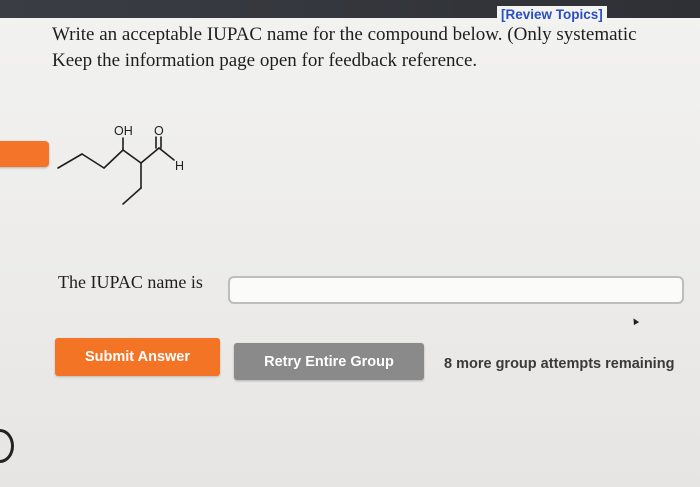 The image size is (700, 487). Describe the element at coordinates (635, 321) in the screenshot. I see `cursor-icon` at that location.